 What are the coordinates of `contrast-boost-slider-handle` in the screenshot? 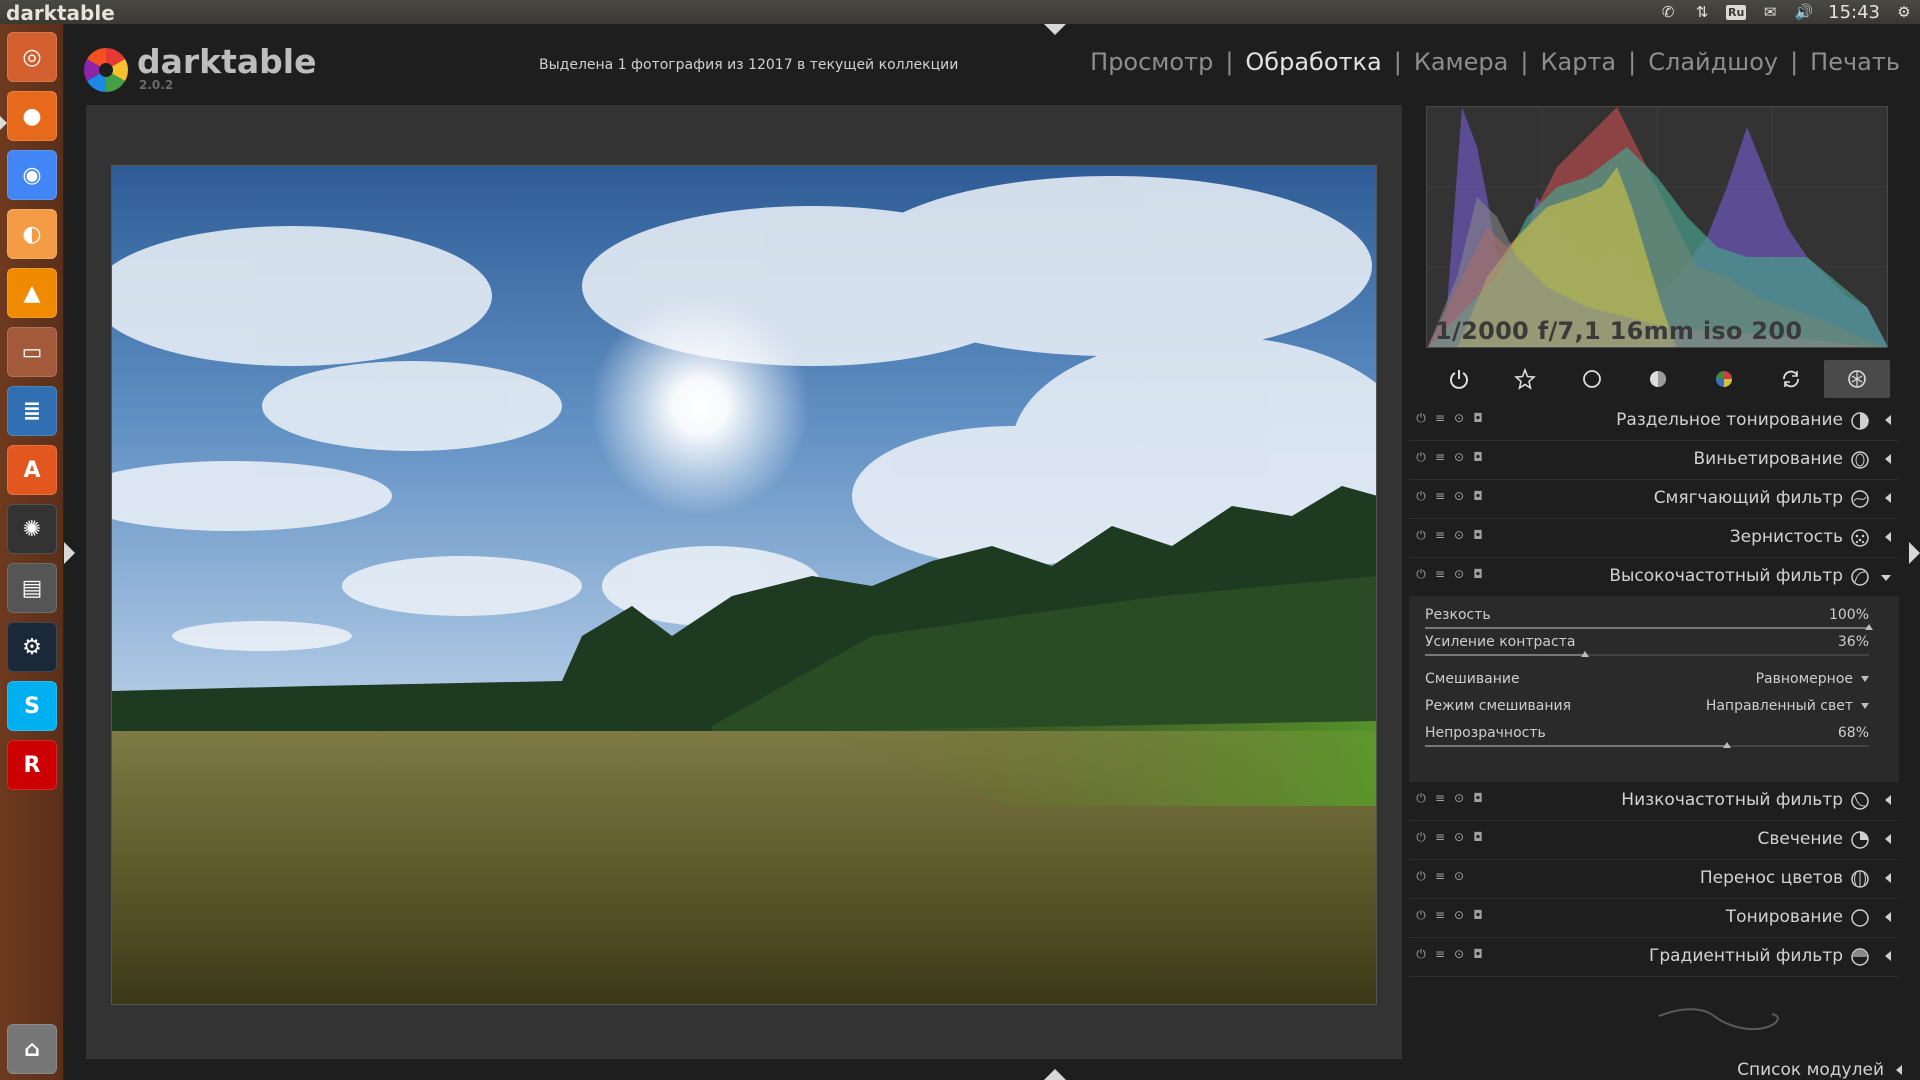 It's located at (1584, 654).